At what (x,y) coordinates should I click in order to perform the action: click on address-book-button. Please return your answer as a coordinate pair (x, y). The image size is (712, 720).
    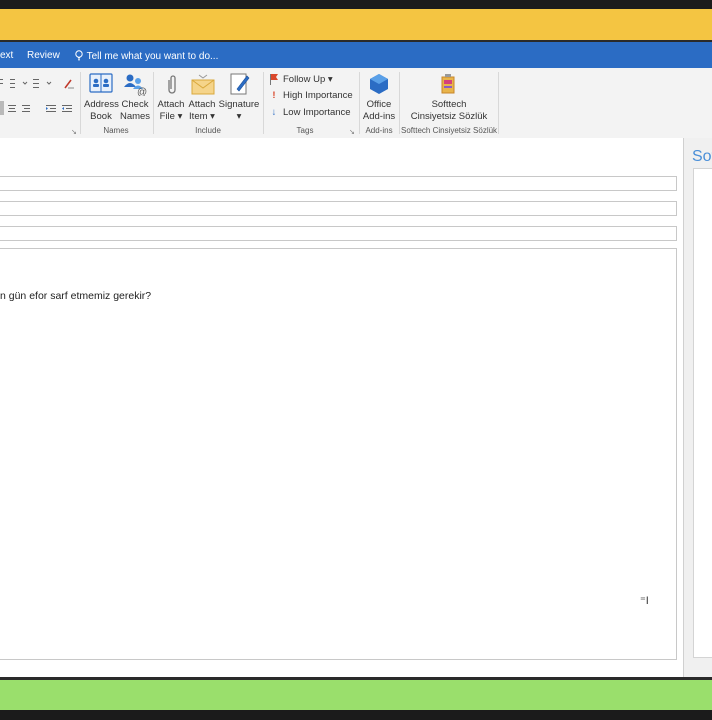
    Looking at the image, I should click on (101, 85).